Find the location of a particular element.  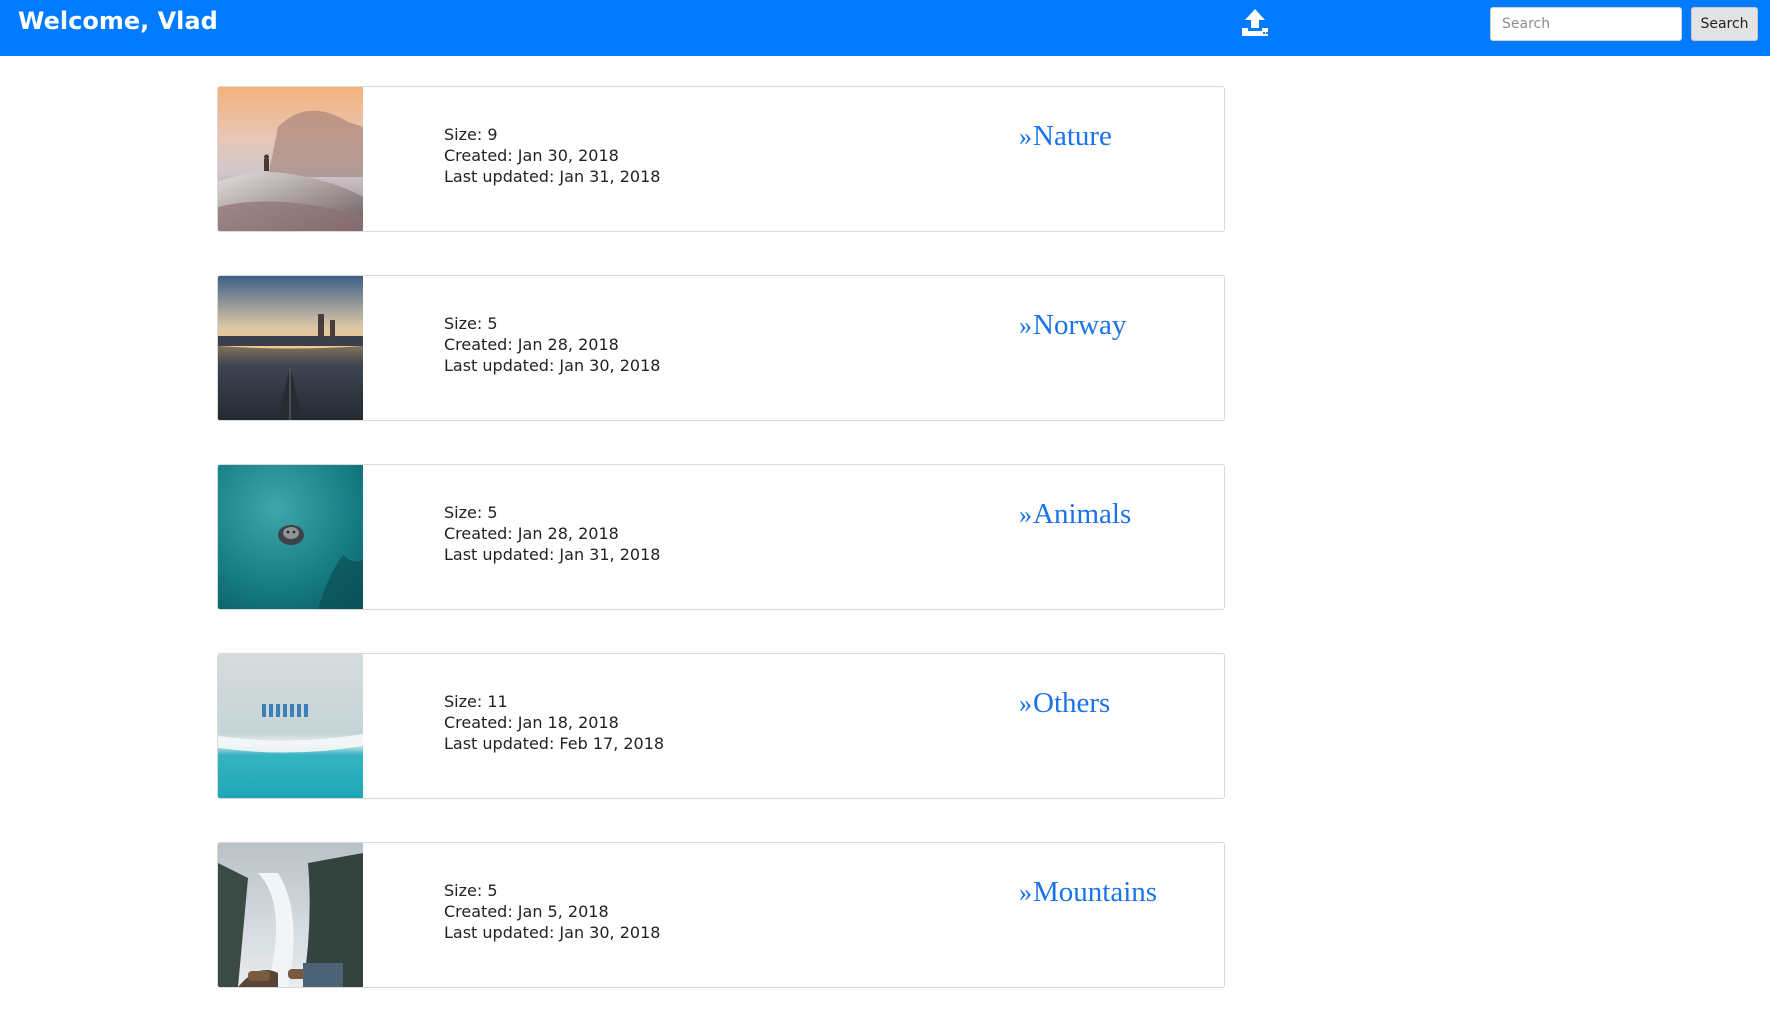

album-link-mountains: »Mountains is located at coordinates (1088, 892).